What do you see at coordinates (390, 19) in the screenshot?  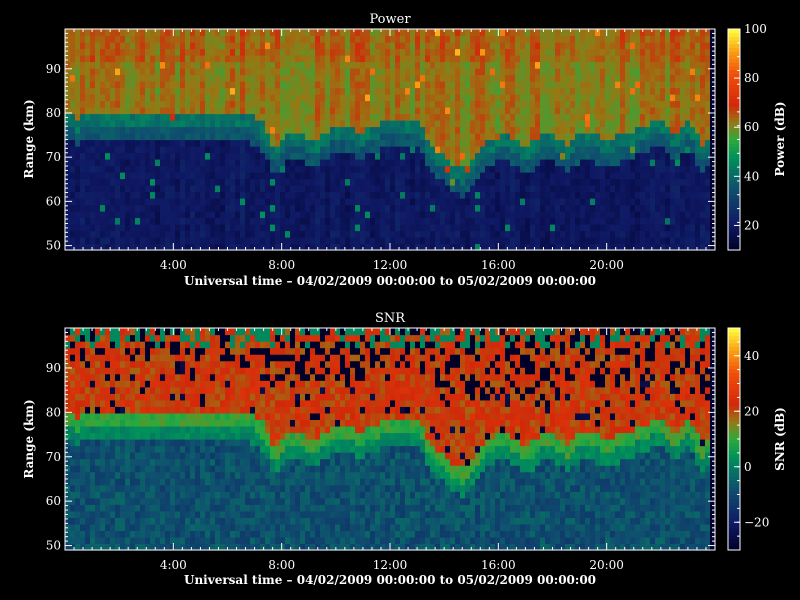 I see `power-title: Power` at bounding box center [390, 19].